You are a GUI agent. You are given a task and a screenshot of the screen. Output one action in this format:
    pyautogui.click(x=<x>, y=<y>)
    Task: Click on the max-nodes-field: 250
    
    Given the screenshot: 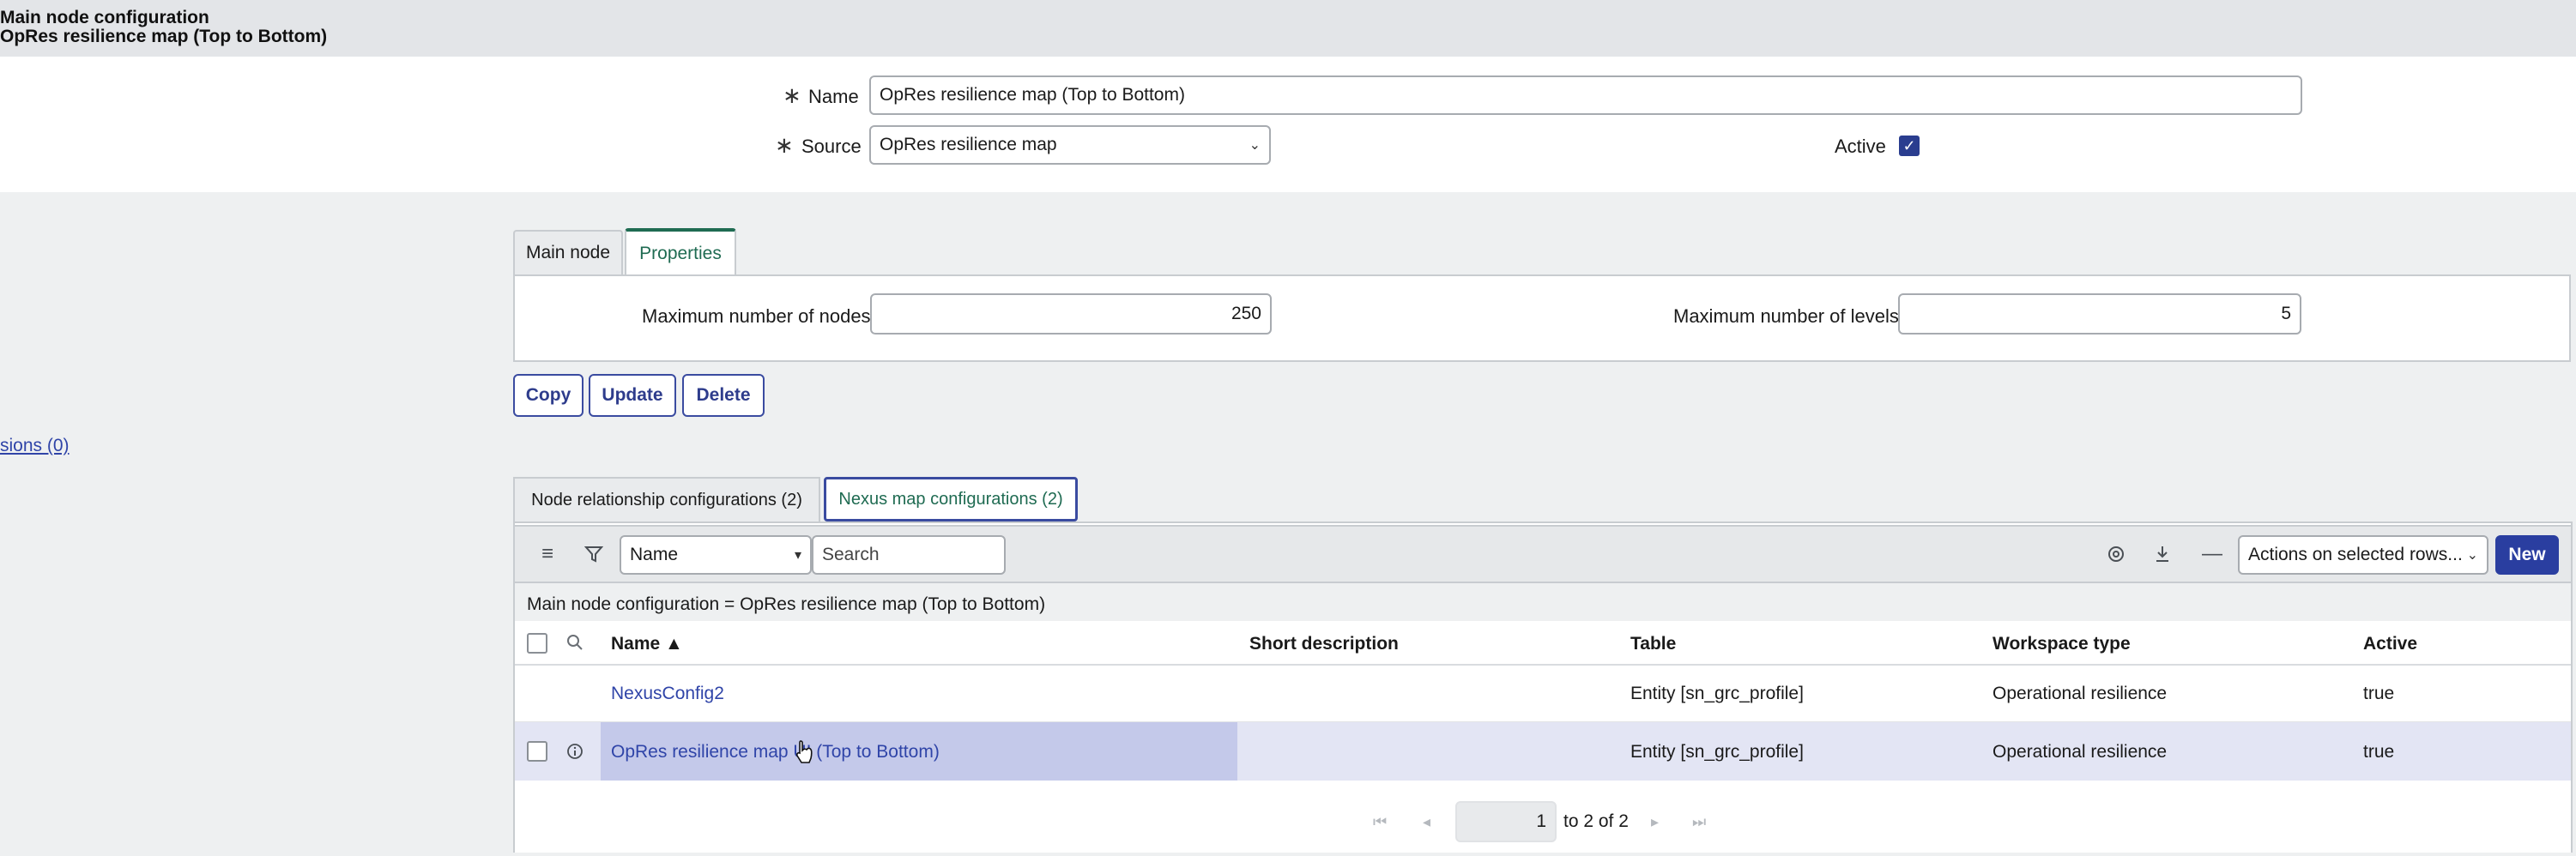 What is the action you would take?
    pyautogui.click(x=1071, y=314)
    